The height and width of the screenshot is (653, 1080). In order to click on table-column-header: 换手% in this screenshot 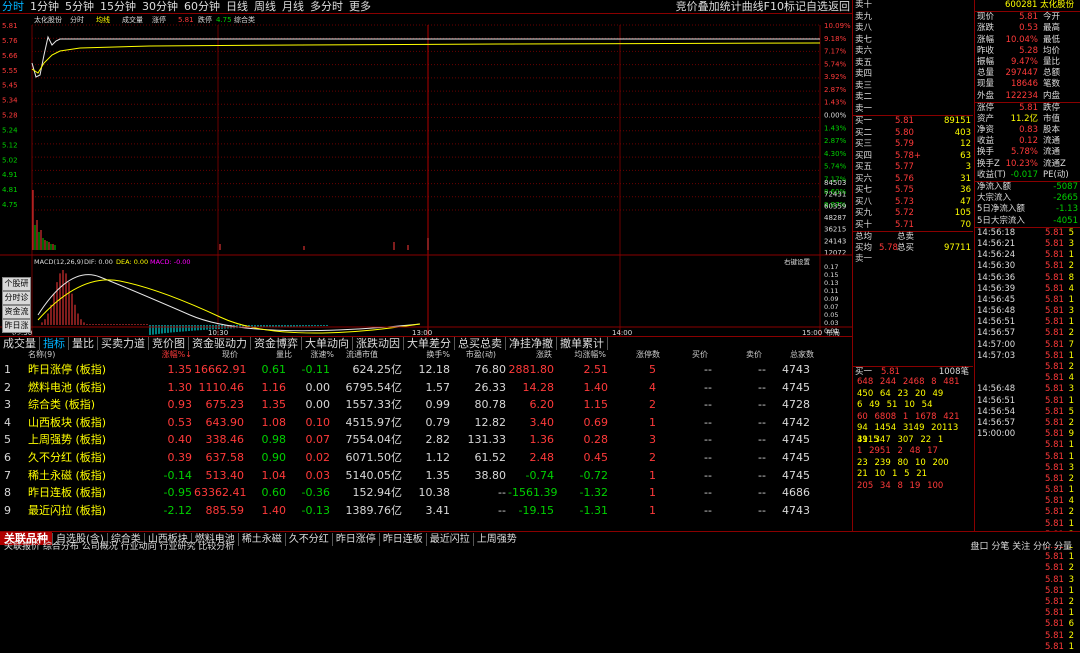, I will do `click(428, 355)`.